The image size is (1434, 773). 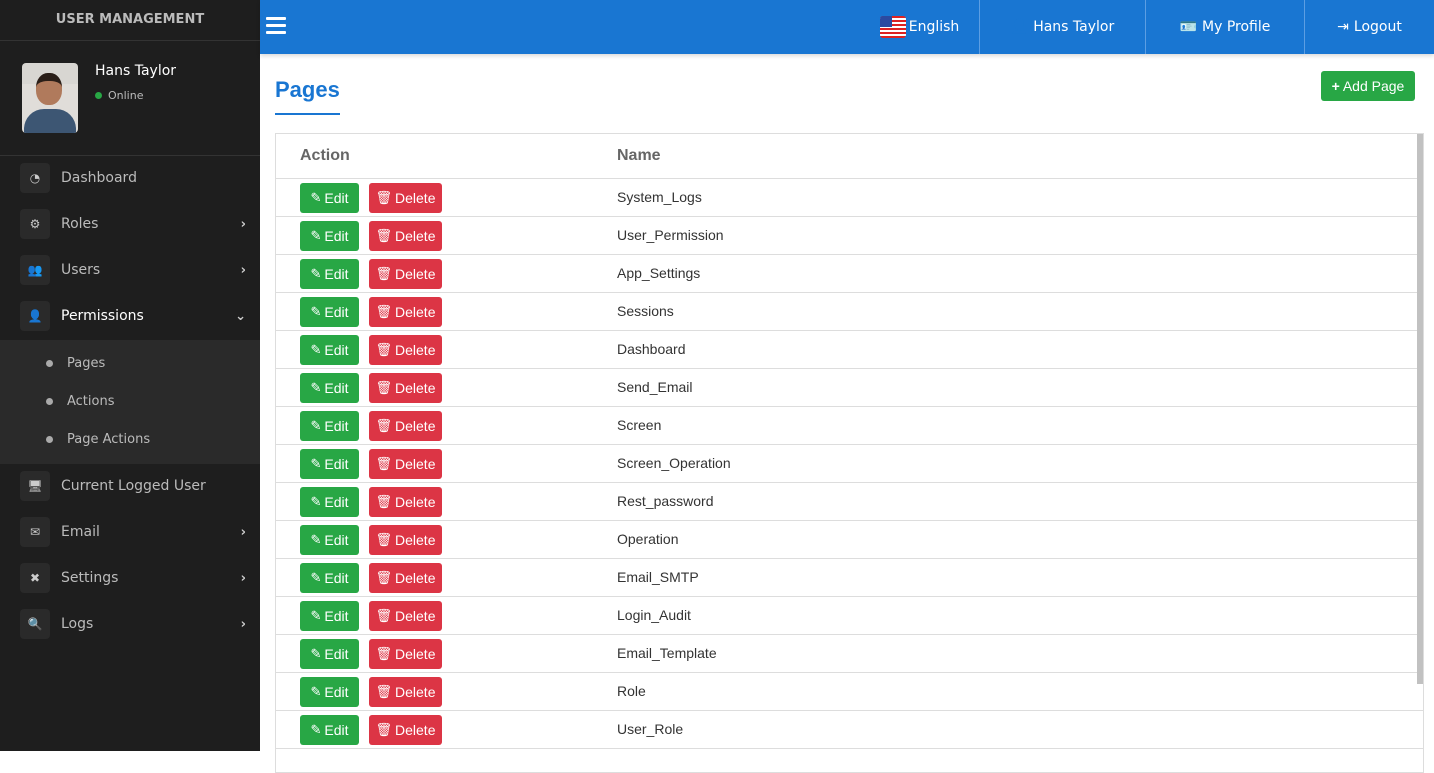 I want to click on table-row: ✎ Edit 🗑 Delete Screen_Operation, so click(x=849, y=464).